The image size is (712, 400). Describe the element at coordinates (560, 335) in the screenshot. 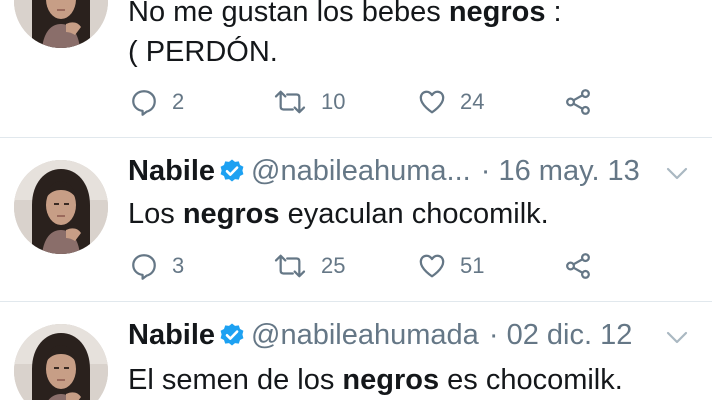

I see `tweet-timestamp: · 02 dic. 12` at that location.